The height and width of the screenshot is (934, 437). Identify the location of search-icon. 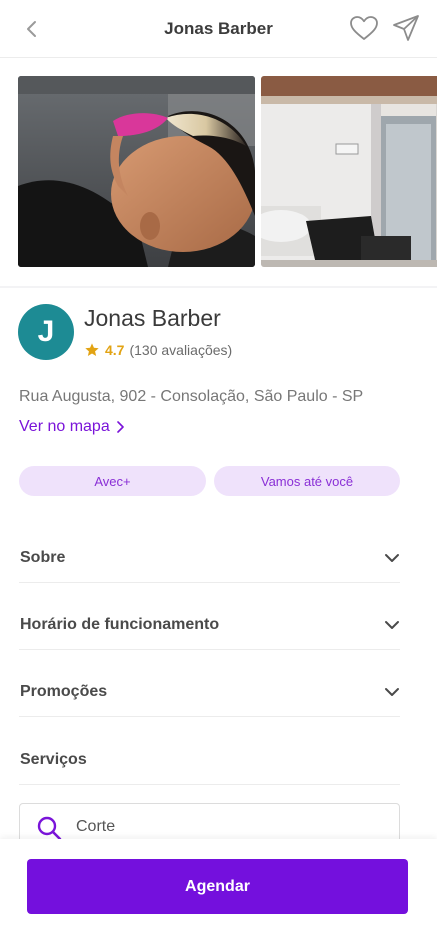
(49, 828).